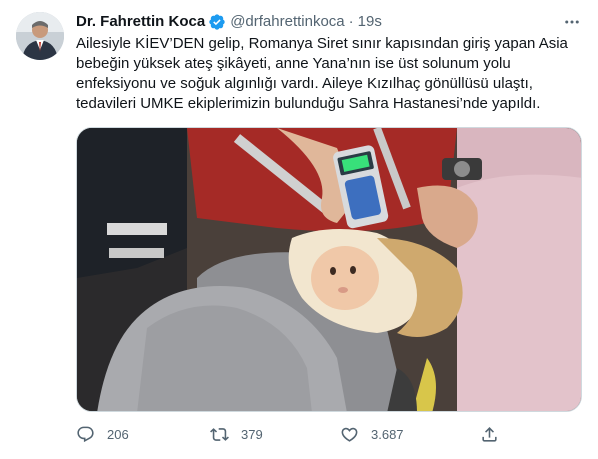 Image resolution: width=598 pixels, height=459 pixels. I want to click on retweet-count: 379, so click(252, 434).